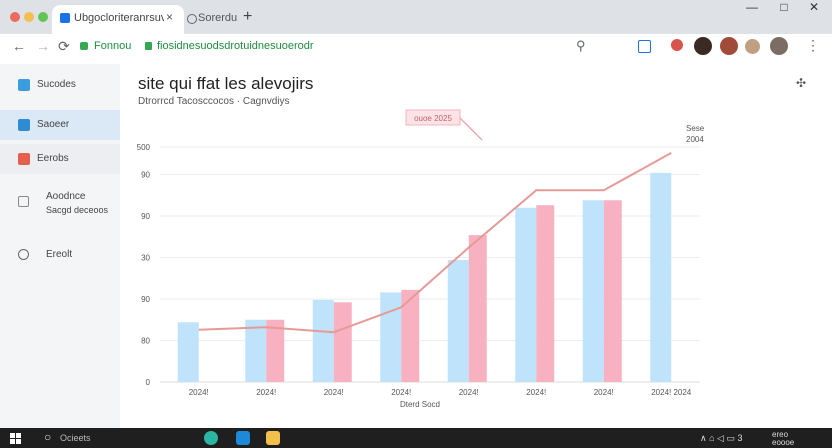  What do you see at coordinates (145, 258) in the screenshot?
I see `y-tick-label: 30` at bounding box center [145, 258].